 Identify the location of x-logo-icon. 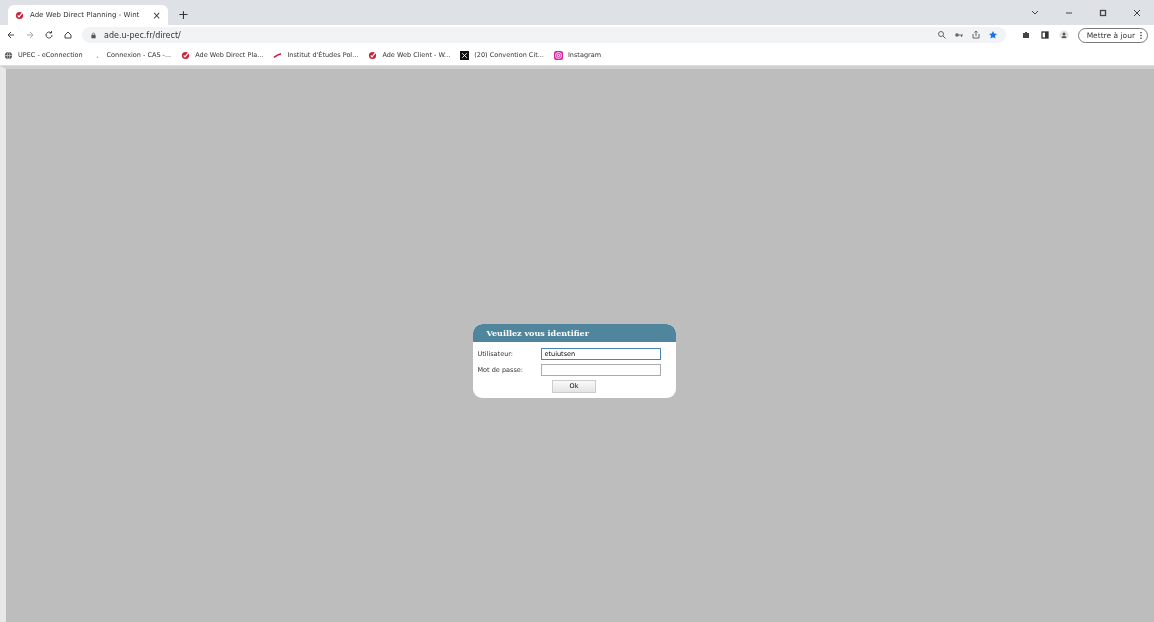
(465, 55).